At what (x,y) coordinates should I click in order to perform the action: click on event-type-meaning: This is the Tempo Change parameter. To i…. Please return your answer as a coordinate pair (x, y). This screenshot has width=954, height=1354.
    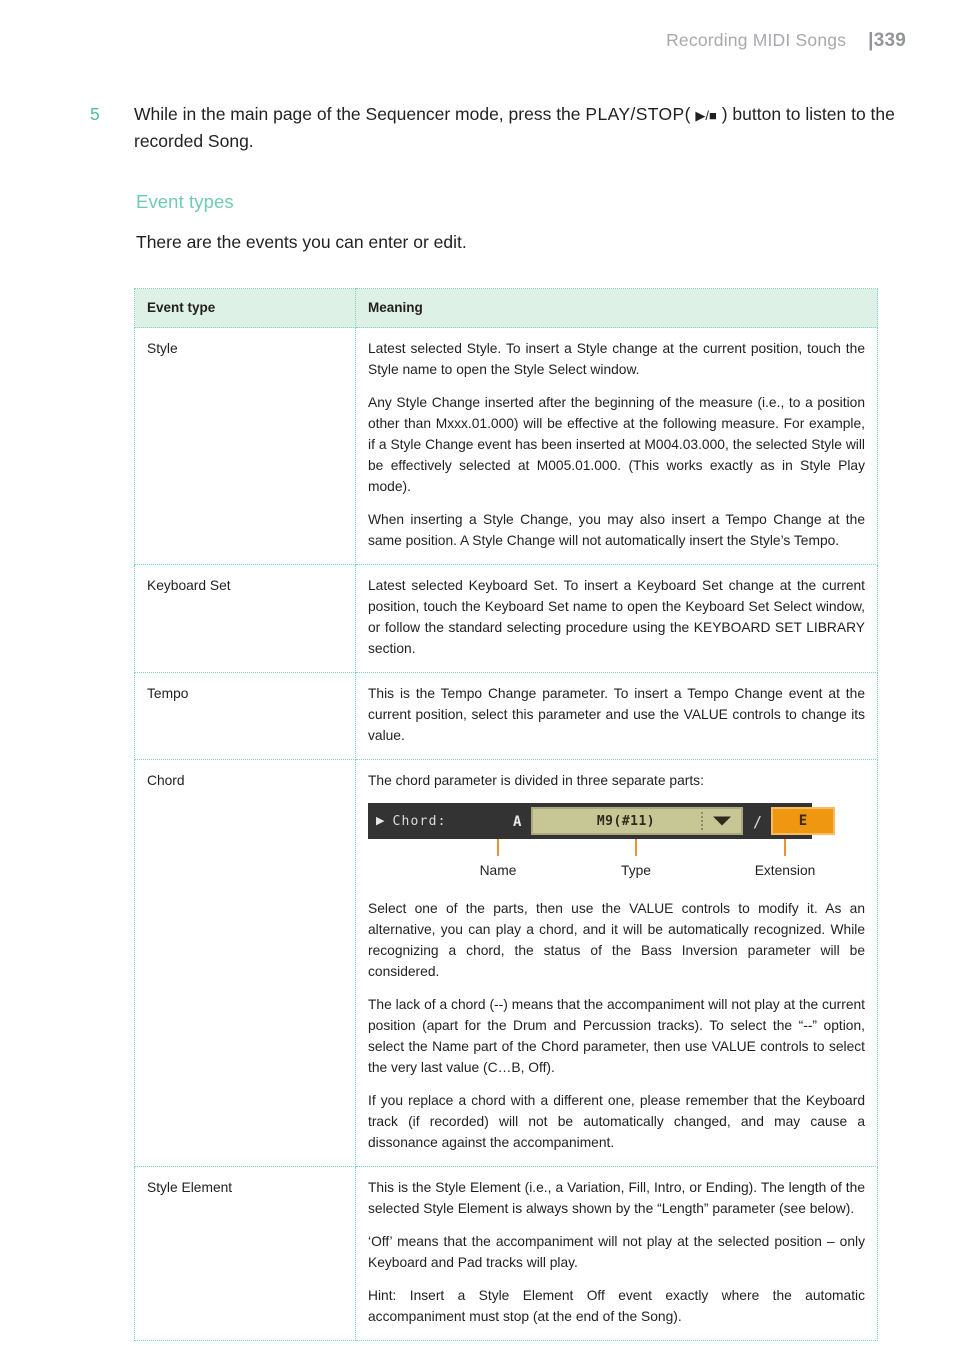
    Looking at the image, I should click on (616, 716).